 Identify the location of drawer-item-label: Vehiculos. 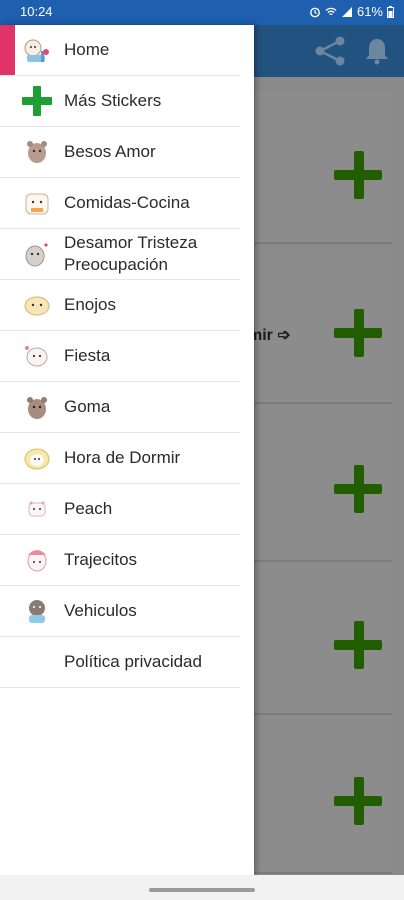
(100, 610).